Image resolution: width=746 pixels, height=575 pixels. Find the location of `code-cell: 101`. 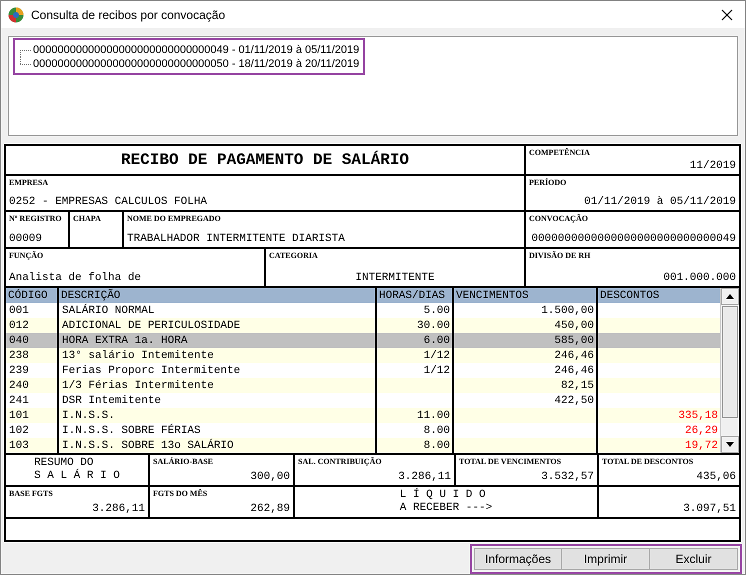

code-cell: 101 is located at coordinates (31, 415).